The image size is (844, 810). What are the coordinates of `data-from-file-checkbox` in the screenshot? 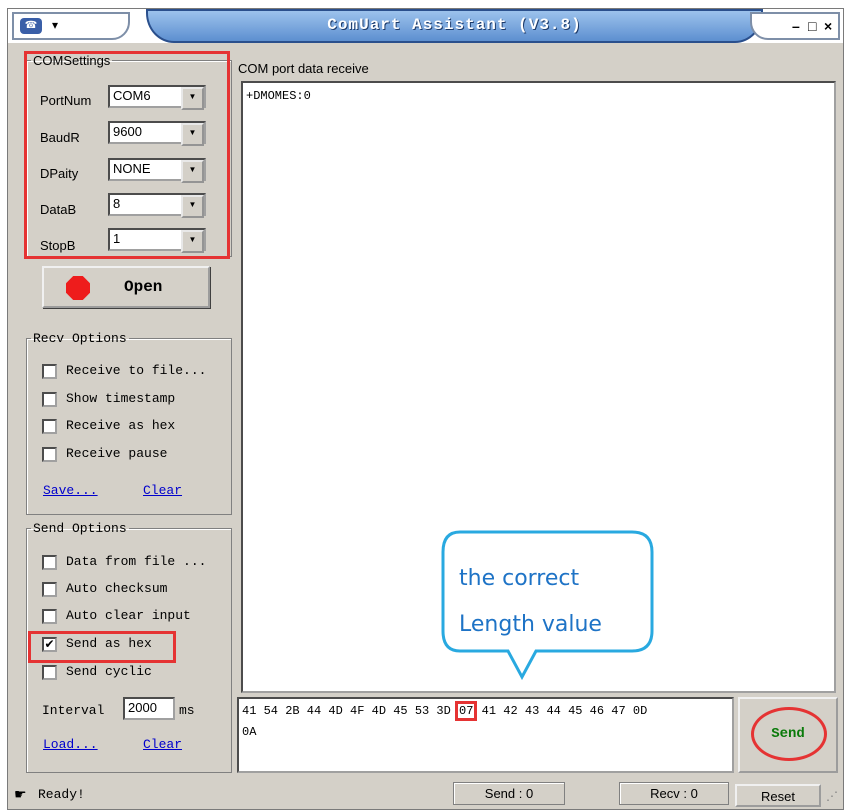 It's located at (49, 562).